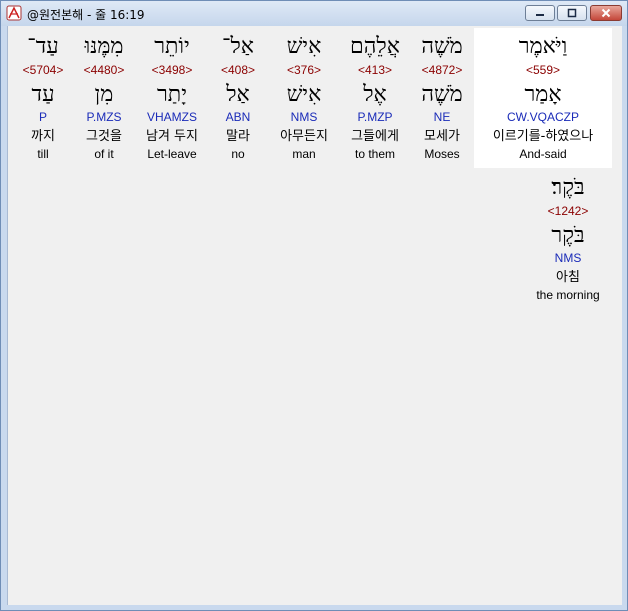 This screenshot has height=611, width=628. Describe the element at coordinates (86, 15) in the screenshot. I see `window-title: @원전본해 - 줄 16:19` at that location.